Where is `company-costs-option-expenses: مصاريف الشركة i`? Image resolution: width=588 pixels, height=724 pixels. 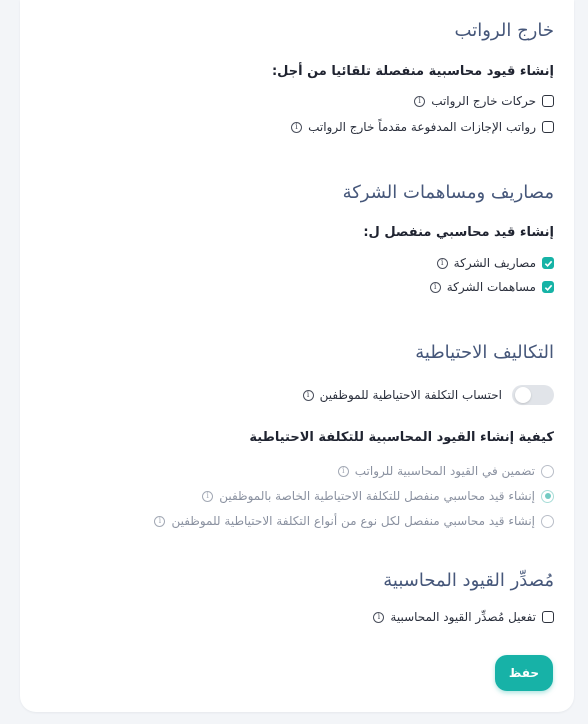 company-costs-option-expenses: مصاريف الشركة i is located at coordinates (495, 263).